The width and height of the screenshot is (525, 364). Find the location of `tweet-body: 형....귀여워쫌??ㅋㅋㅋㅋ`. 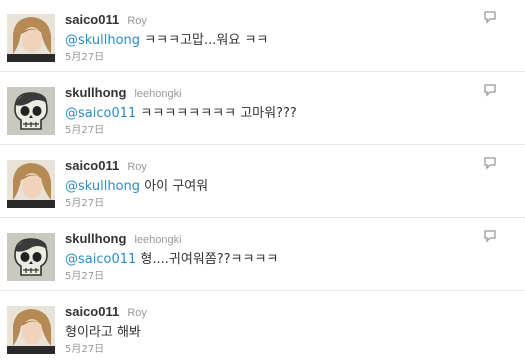

tweet-body: 형....귀여워쫌??ㅋㅋㅋㅋ is located at coordinates (207, 259).